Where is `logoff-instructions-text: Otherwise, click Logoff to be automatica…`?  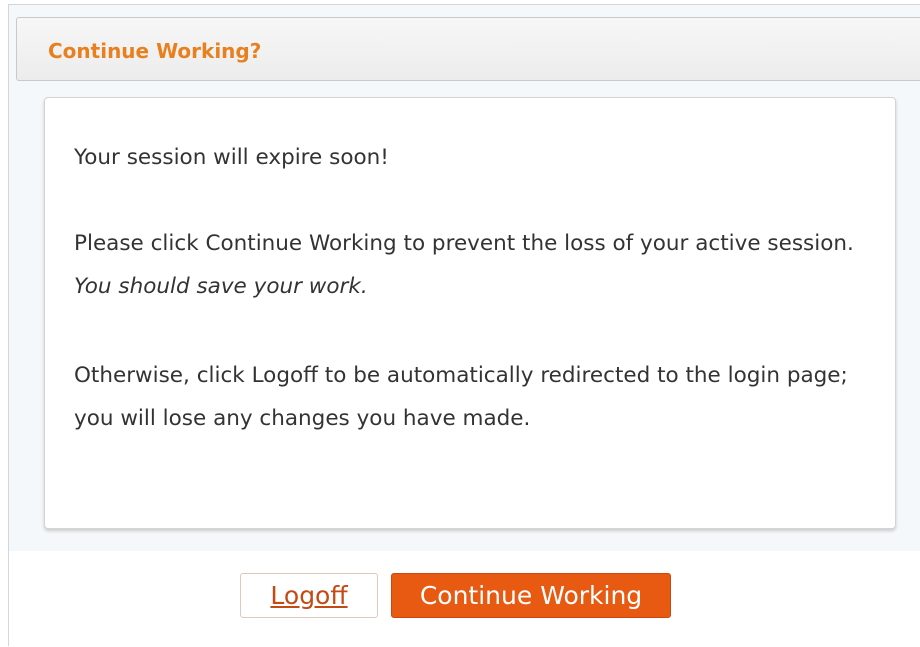
logoff-instructions-text: Otherwise, click Logoff to be automatica… is located at coordinates (461, 397).